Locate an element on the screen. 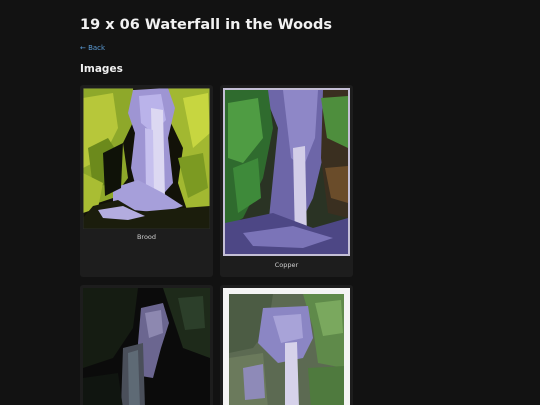  image-caption: Brood is located at coordinates (146, 237).